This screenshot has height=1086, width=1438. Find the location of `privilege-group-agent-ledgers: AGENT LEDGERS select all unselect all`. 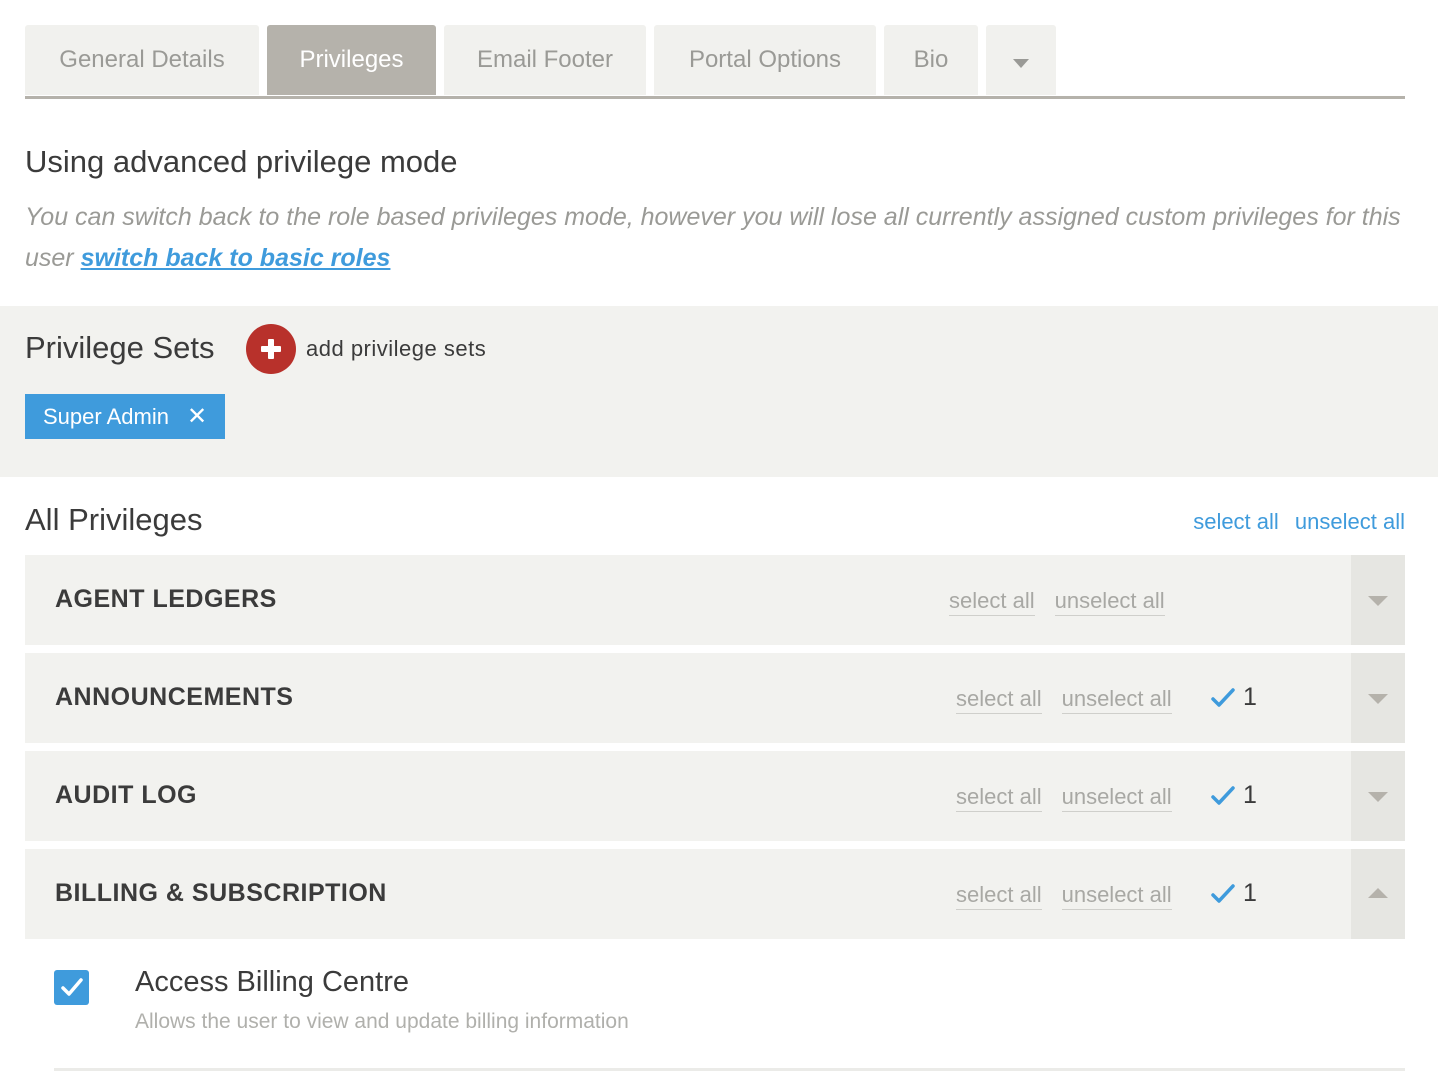

privilege-group-agent-ledgers: AGENT LEDGERS select all unselect all is located at coordinates (715, 600).